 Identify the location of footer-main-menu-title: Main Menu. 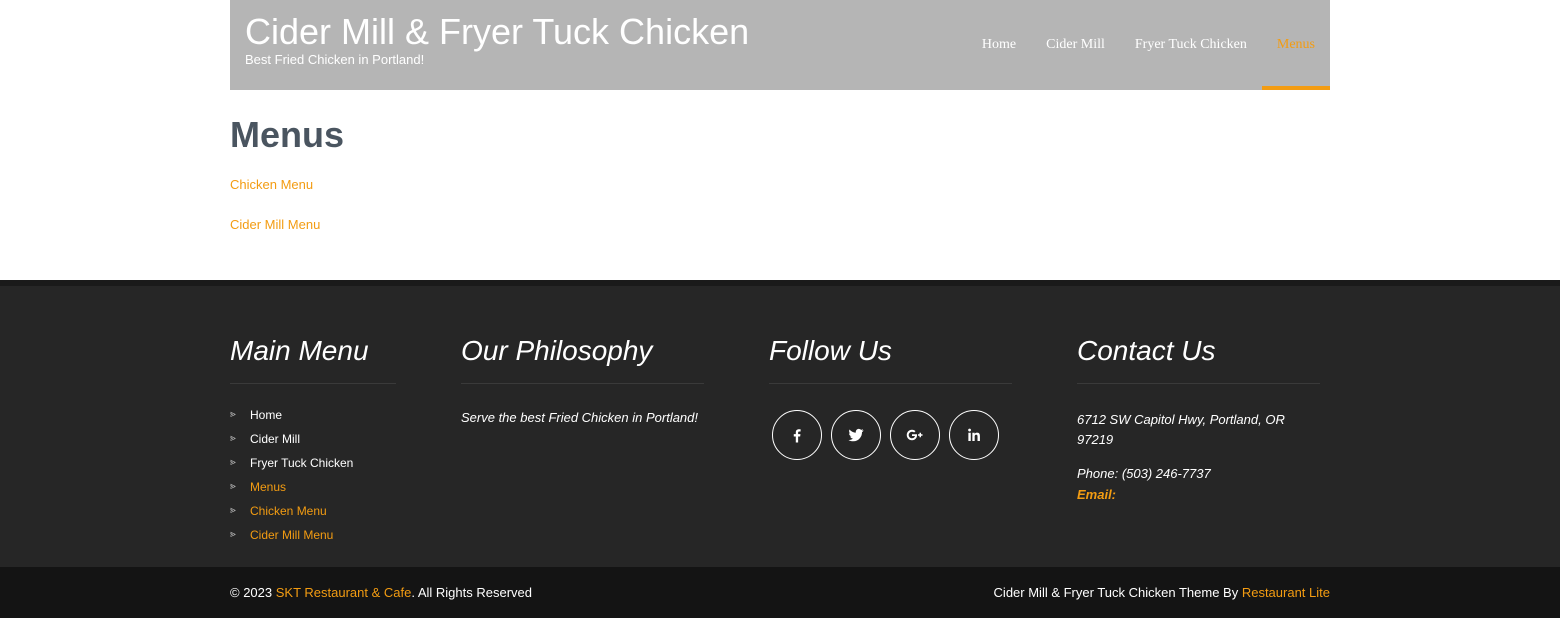
(299, 350).